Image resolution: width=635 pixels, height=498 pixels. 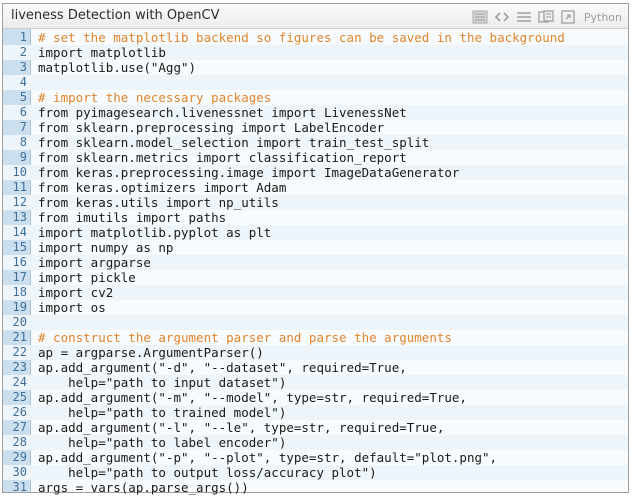 What do you see at coordinates (315, 16) in the screenshot?
I see `title-bar: liveness Detection with OpenCV Python` at bounding box center [315, 16].